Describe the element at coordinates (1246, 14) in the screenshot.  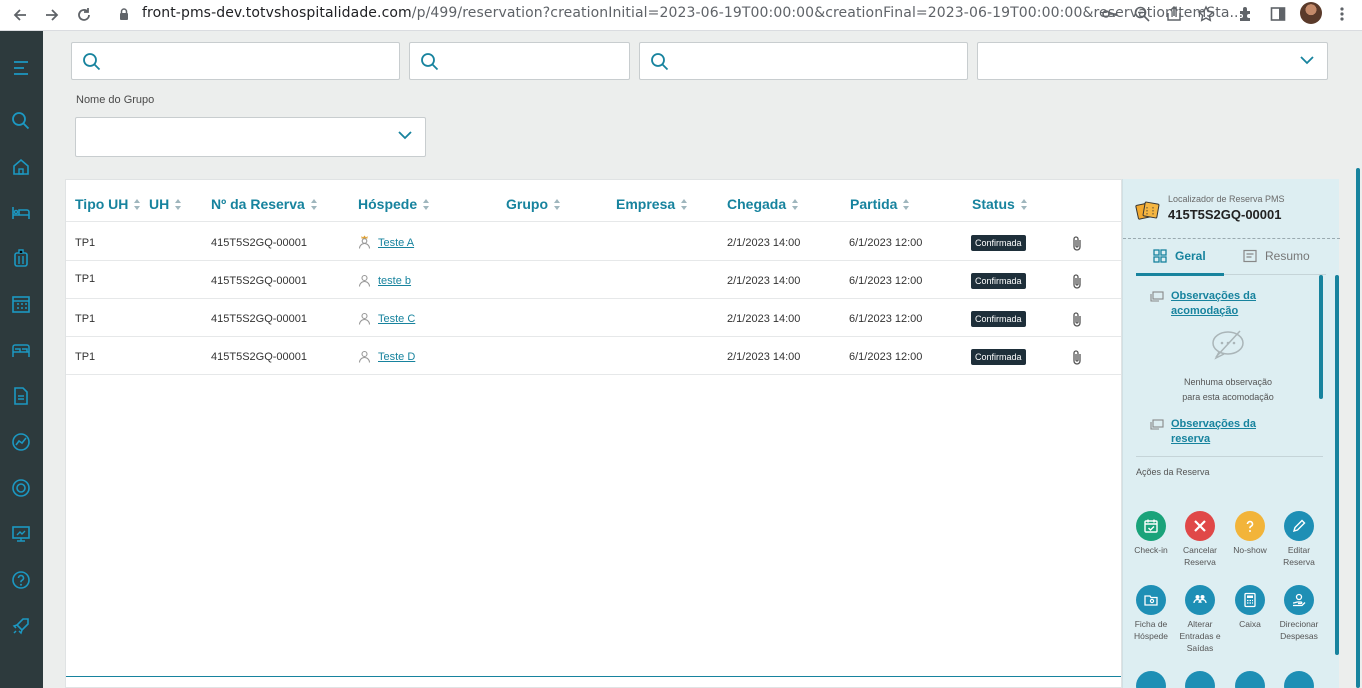
I see `extensions-icon` at that location.